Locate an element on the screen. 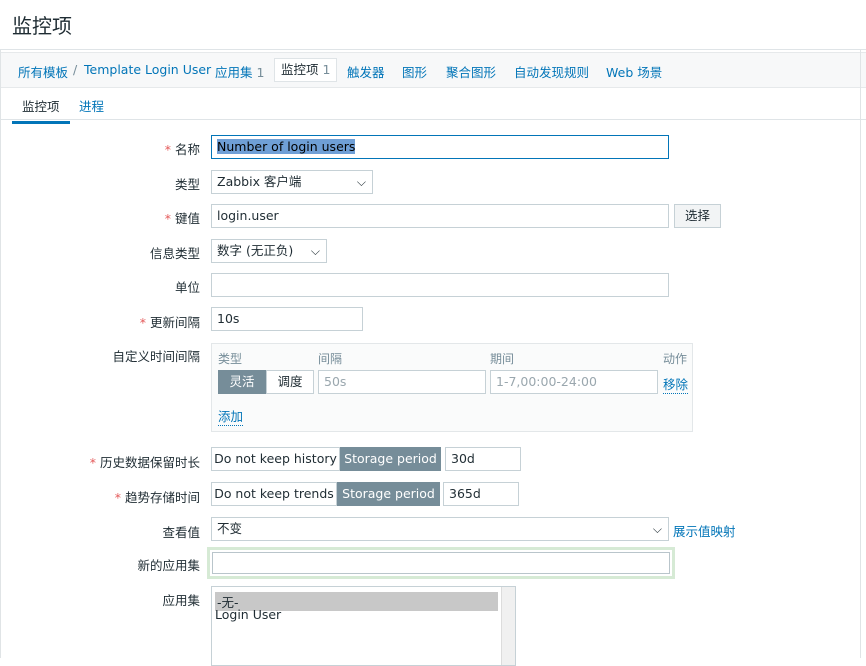  key-select-button: 选择 is located at coordinates (697, 216).